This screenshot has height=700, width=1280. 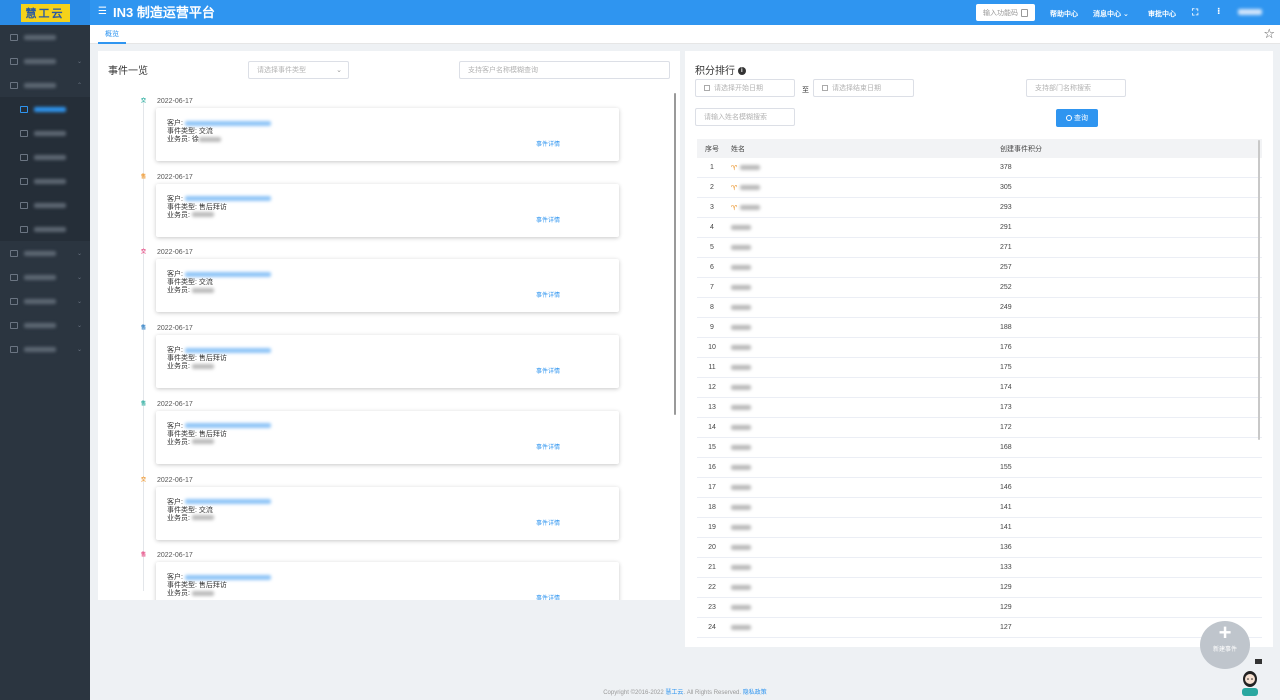 What do you see at coordinates (1250, 12) in the screenshot?
I see `user-name` at bounding box center [1250, 12].